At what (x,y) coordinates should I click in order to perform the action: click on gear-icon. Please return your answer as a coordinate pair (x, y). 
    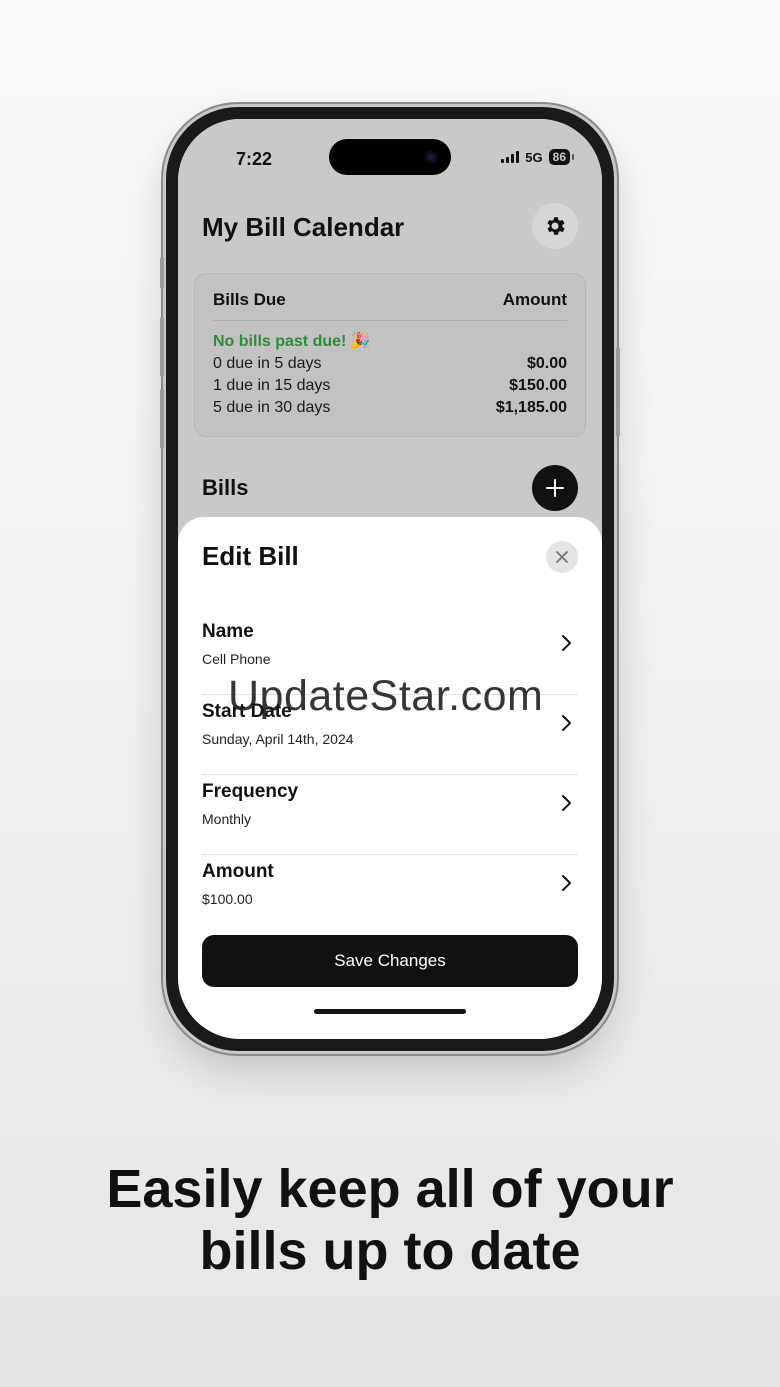
    Looking at the image, I should click on (556, 226).